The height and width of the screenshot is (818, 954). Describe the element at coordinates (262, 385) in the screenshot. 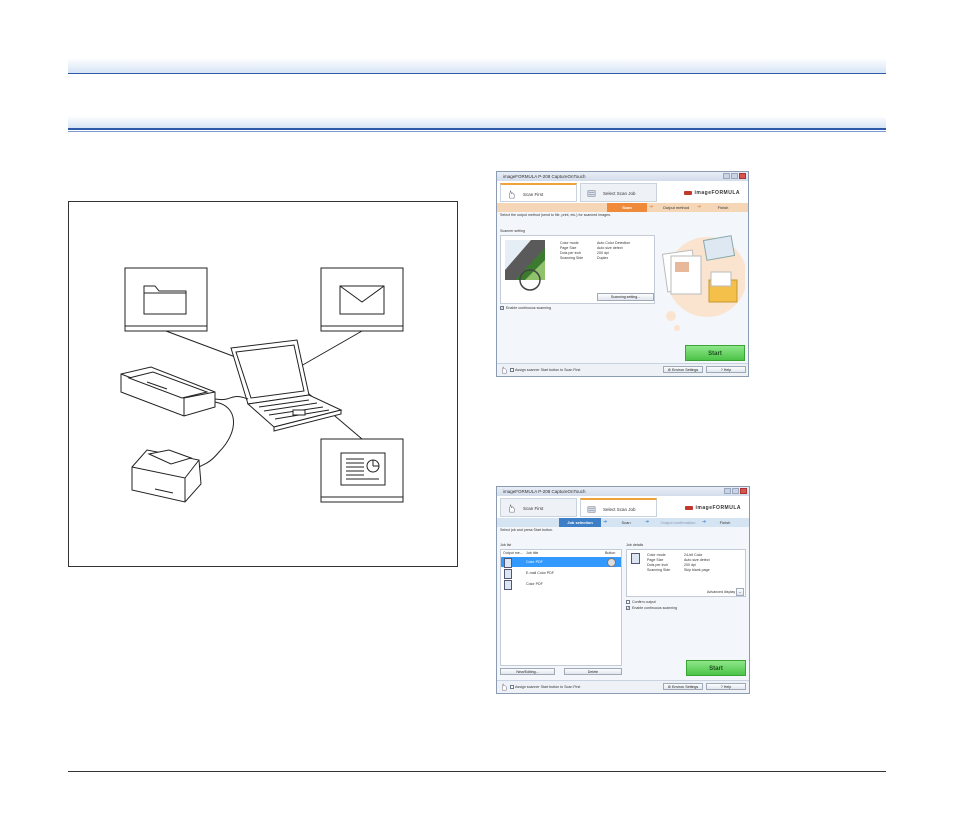

I see `diagram-illustration` at that location.